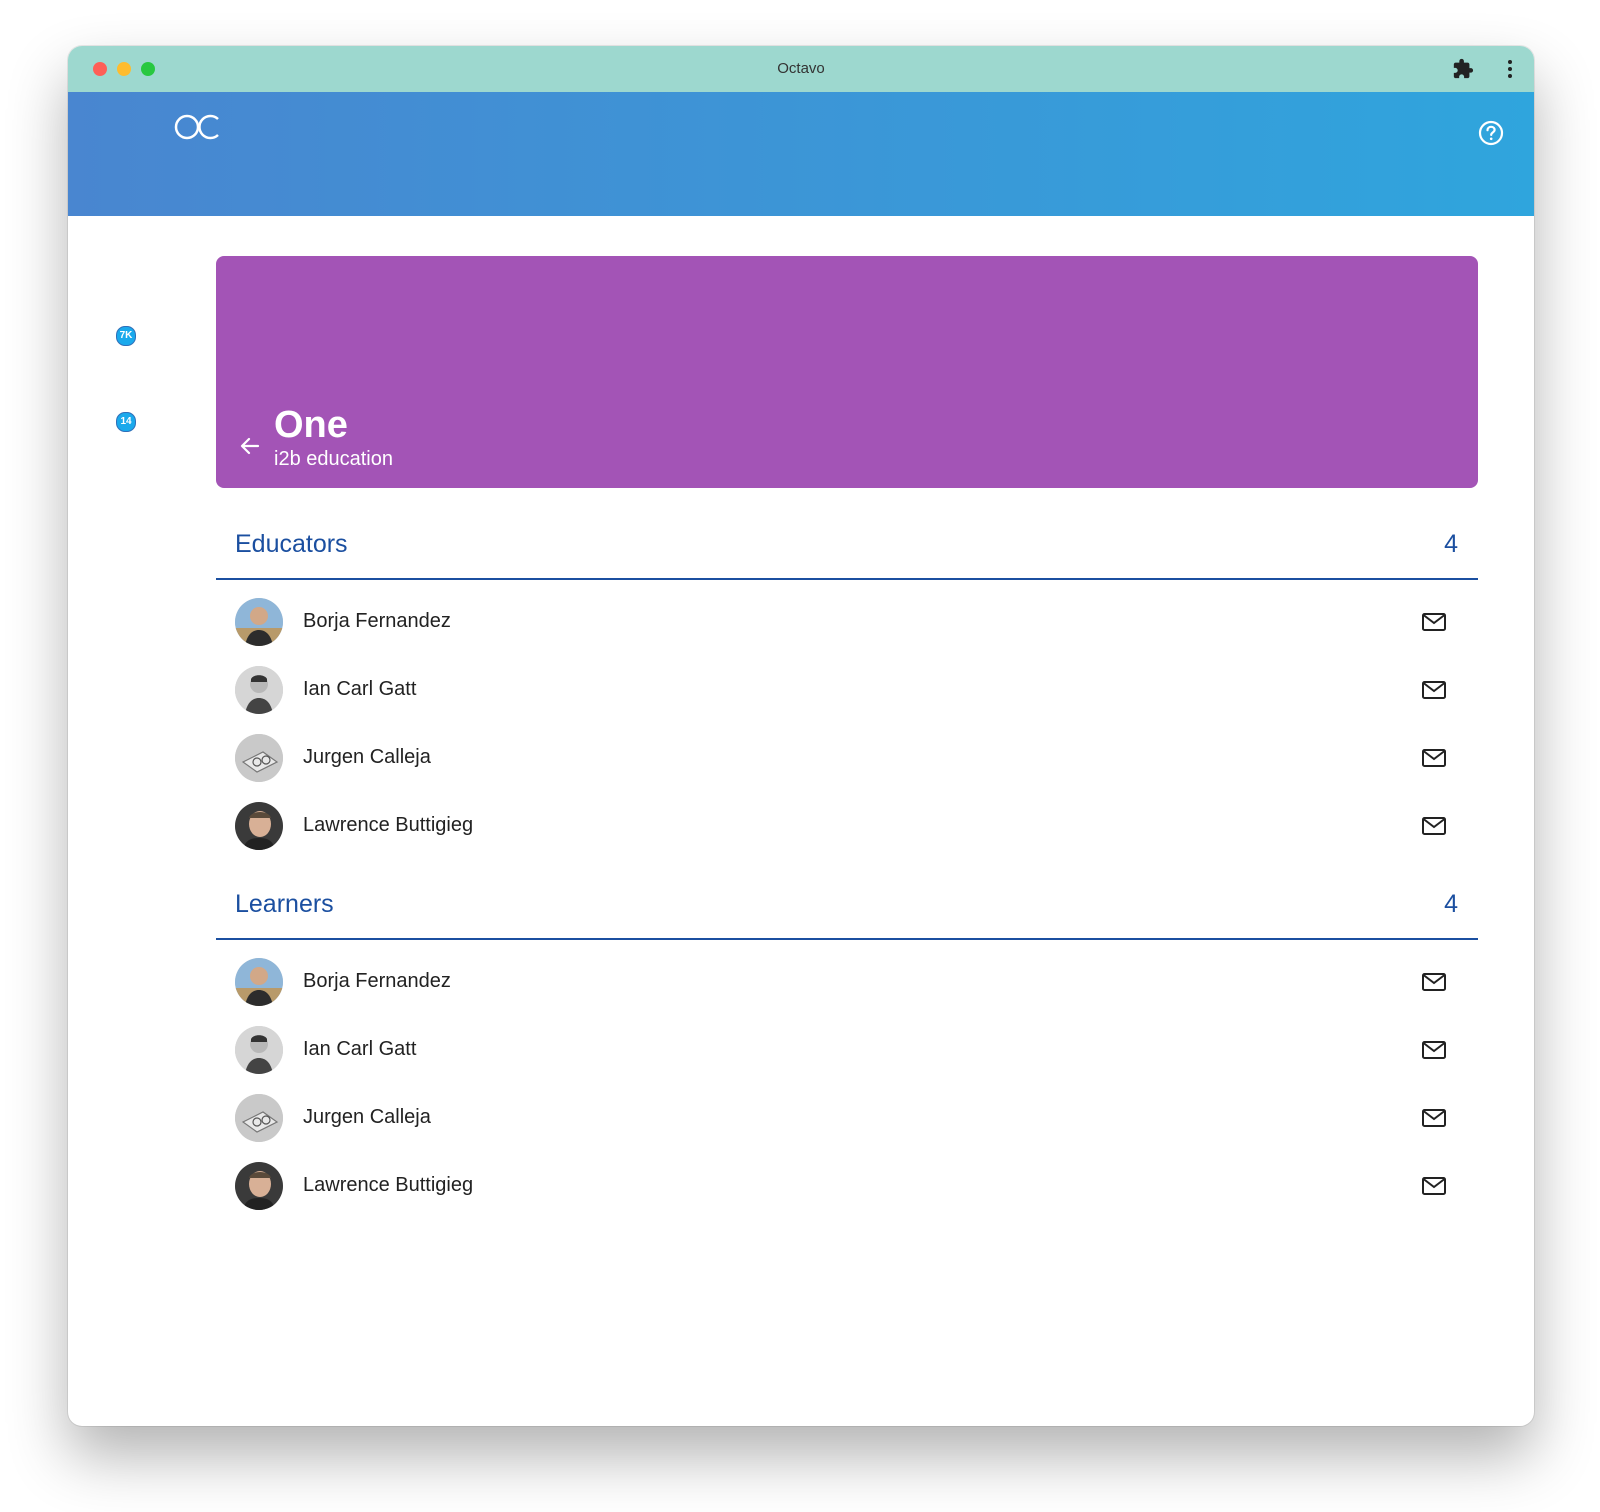 The height and width of the screenshot is (1512, 1600). I want to click on sidebar-item-label: Profile, so click(112, 540).